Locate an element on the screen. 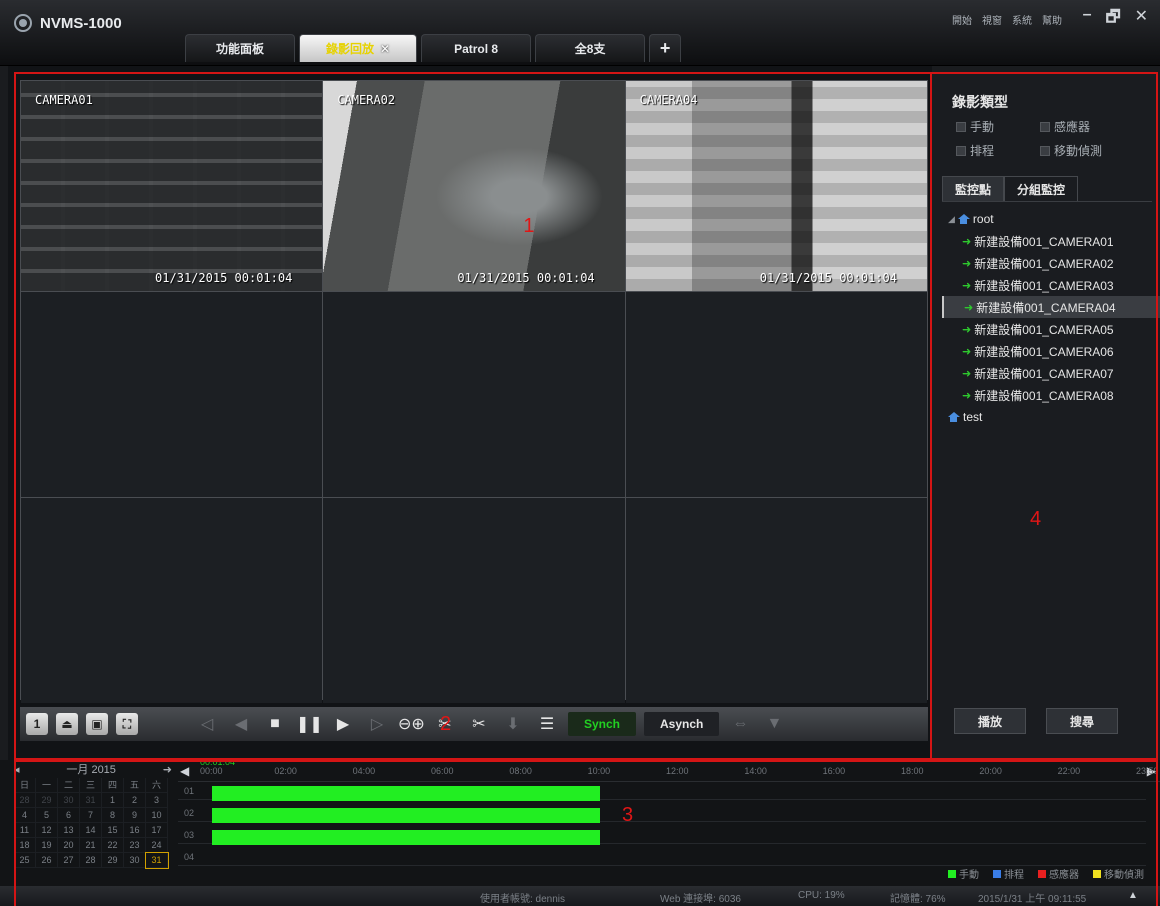 The width and height of the screenshot is (1160, 906). expand-status-icon: ▲ is located at coordinates (1133, 895).